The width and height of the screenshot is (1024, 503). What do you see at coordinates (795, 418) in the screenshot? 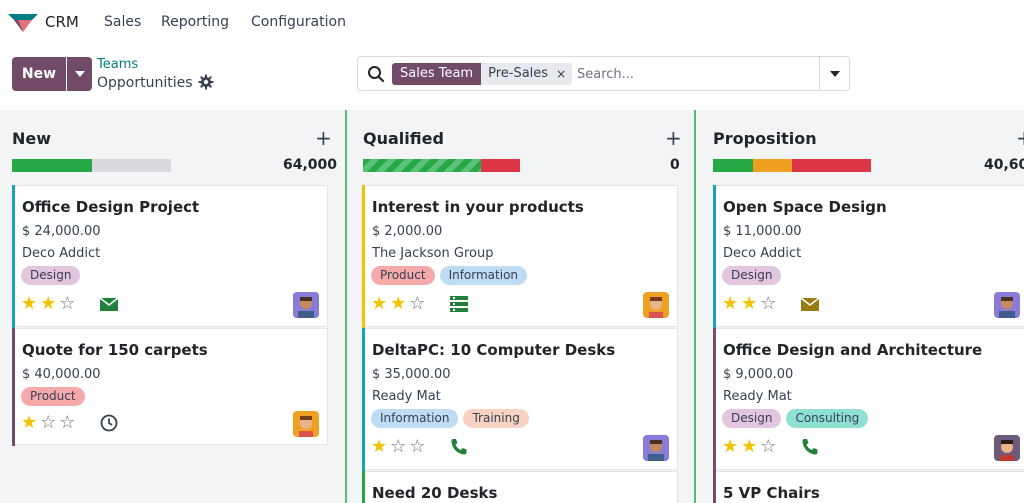
I see `card-tags: Design Consulting` at bounding box center [795, 418].